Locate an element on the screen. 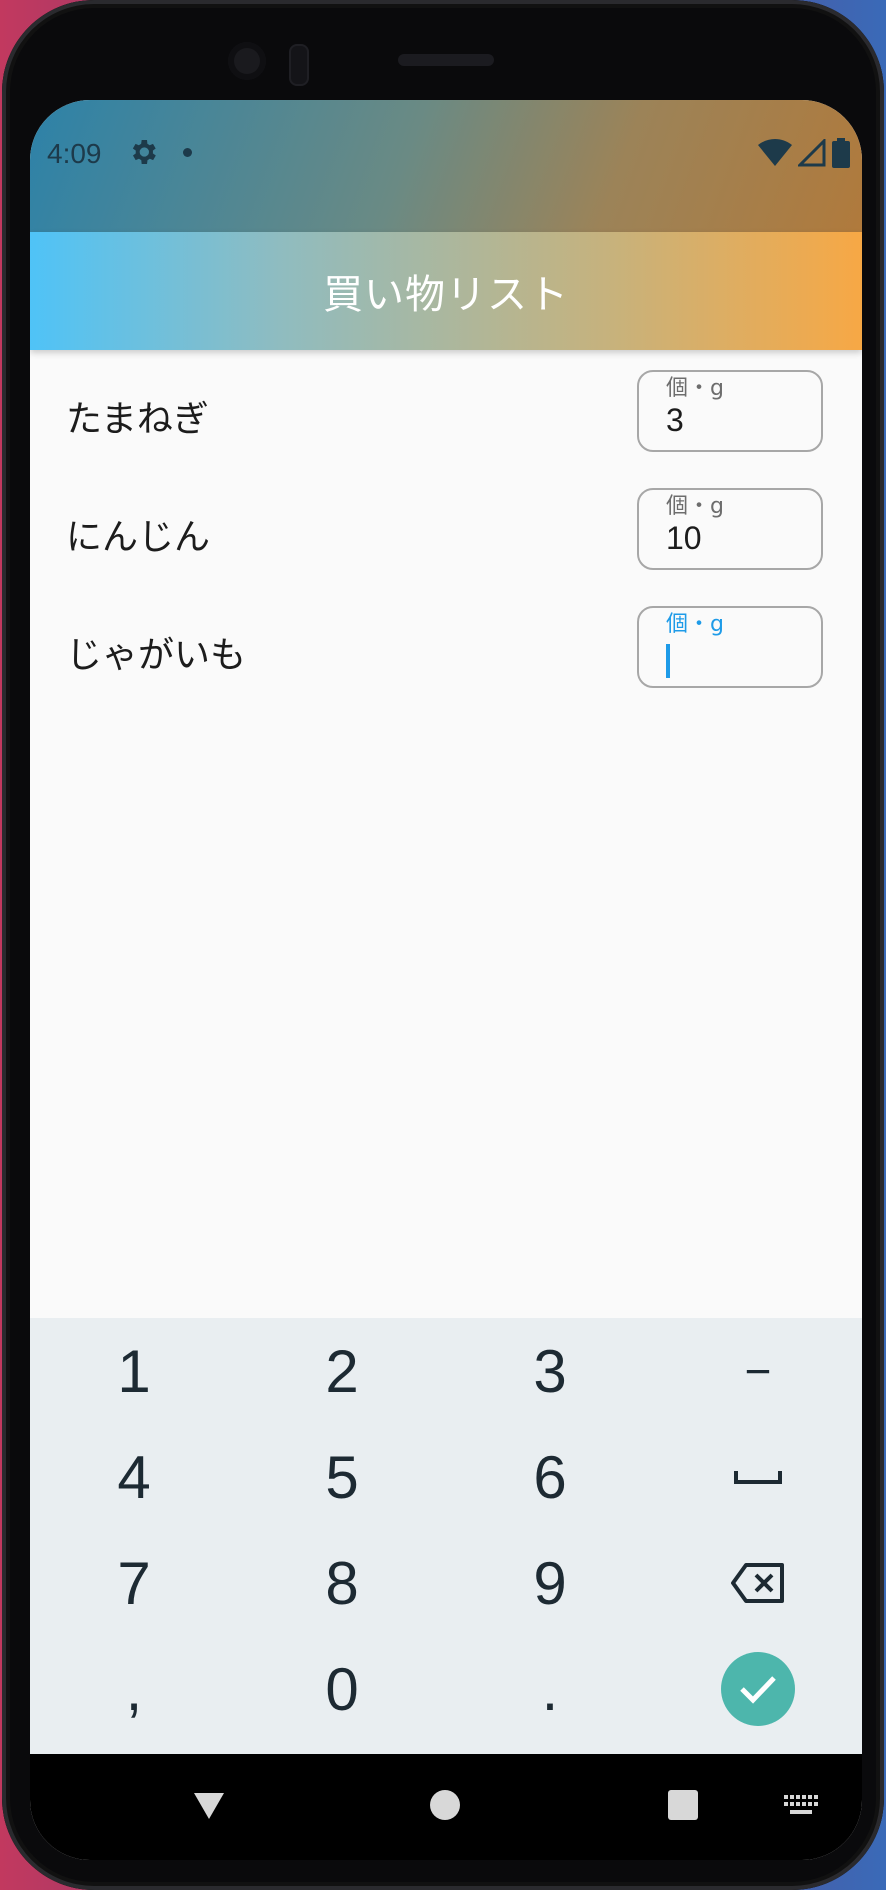  key-1: 1 is located at coordinates (134, 1371).